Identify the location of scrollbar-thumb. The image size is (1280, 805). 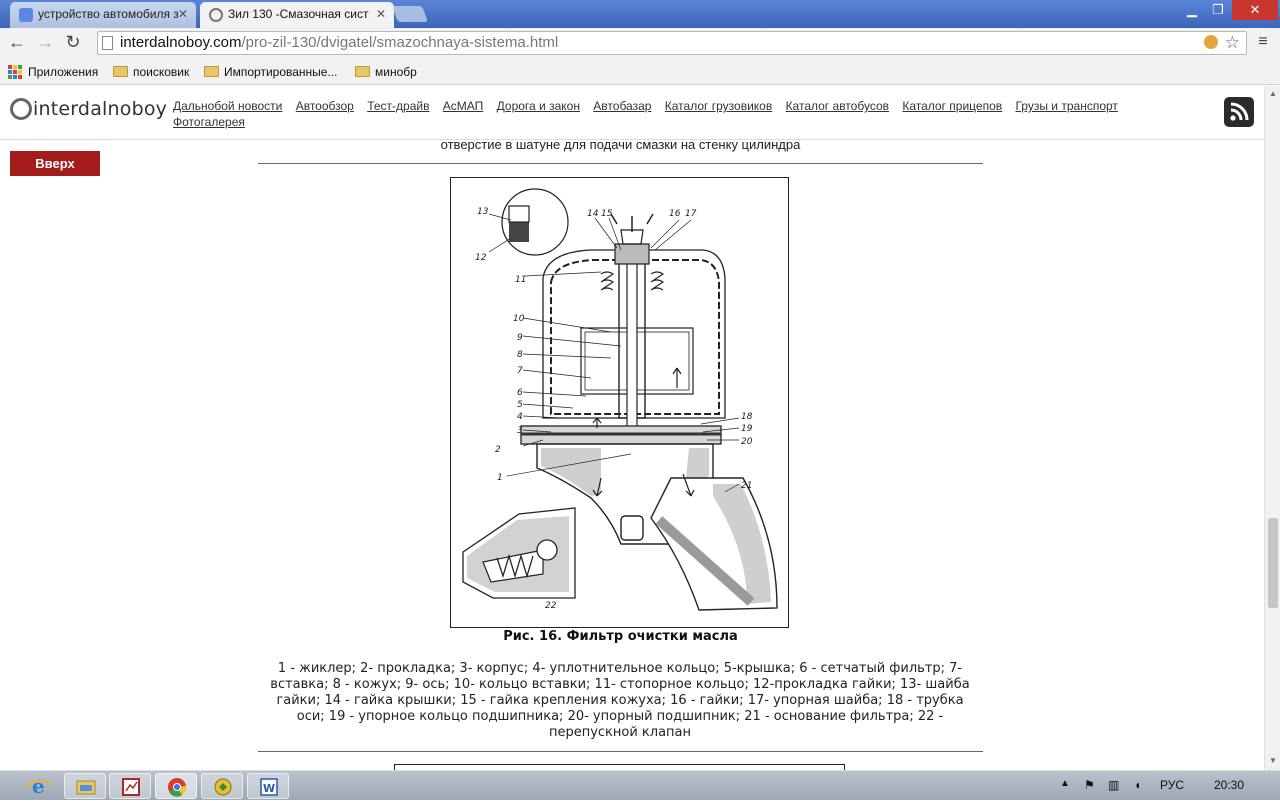
(1273, 563).